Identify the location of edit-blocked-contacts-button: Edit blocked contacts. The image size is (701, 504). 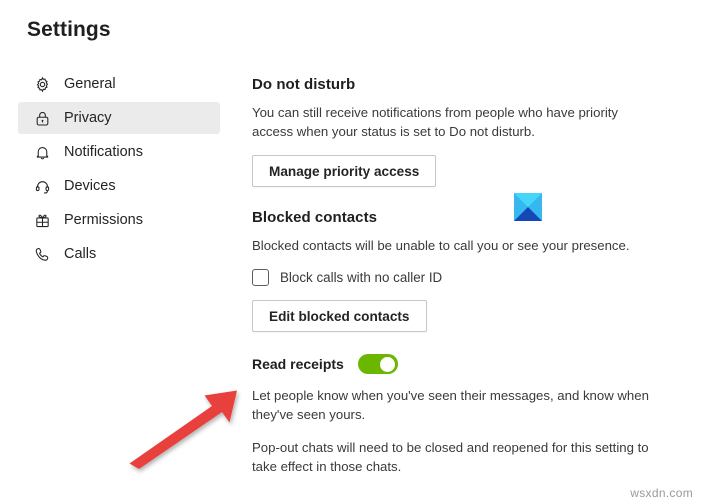
(339, 316).